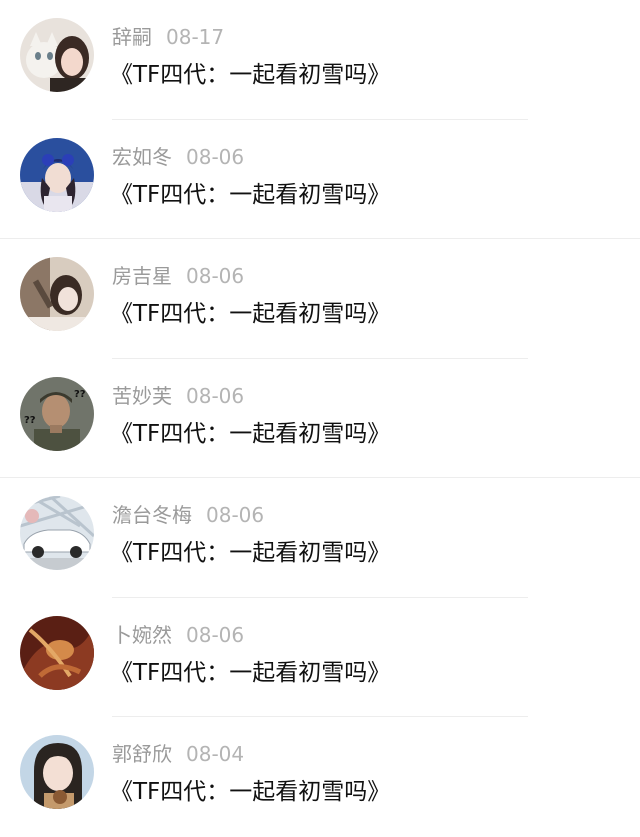 The width and height of the screenshot is (640, 837). I want to click on avatar-man-meme-icon: ?? ??, so click(57, 413).